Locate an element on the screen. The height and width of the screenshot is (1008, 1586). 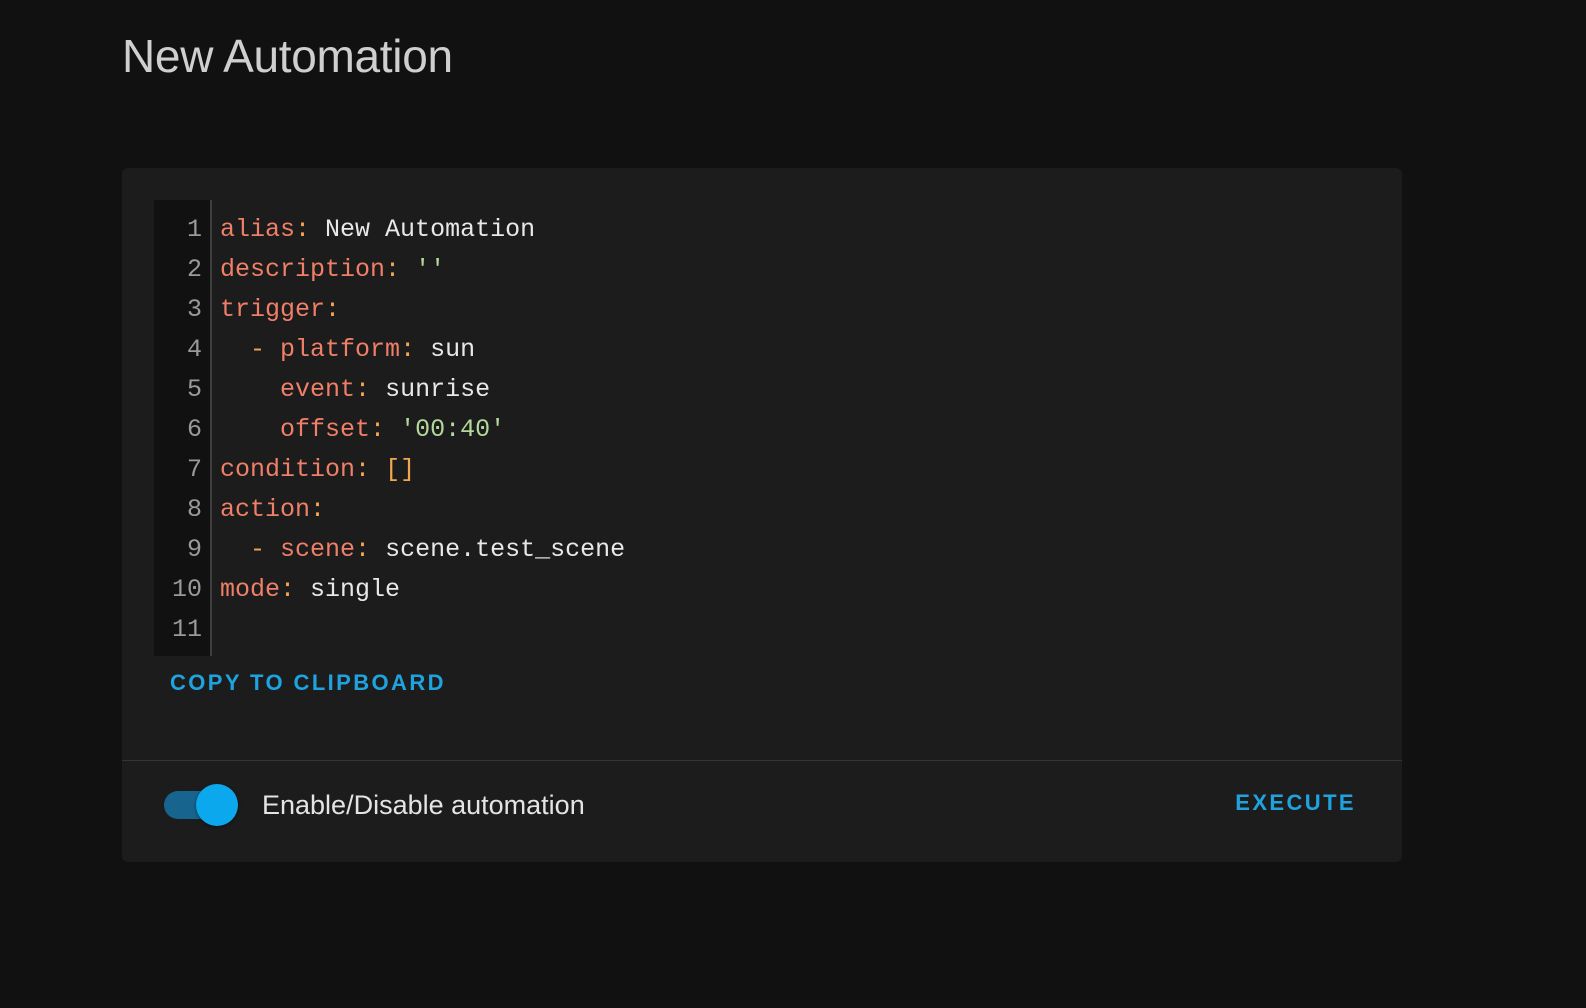
yaml-key: condition is located at coordinates (288, 469).